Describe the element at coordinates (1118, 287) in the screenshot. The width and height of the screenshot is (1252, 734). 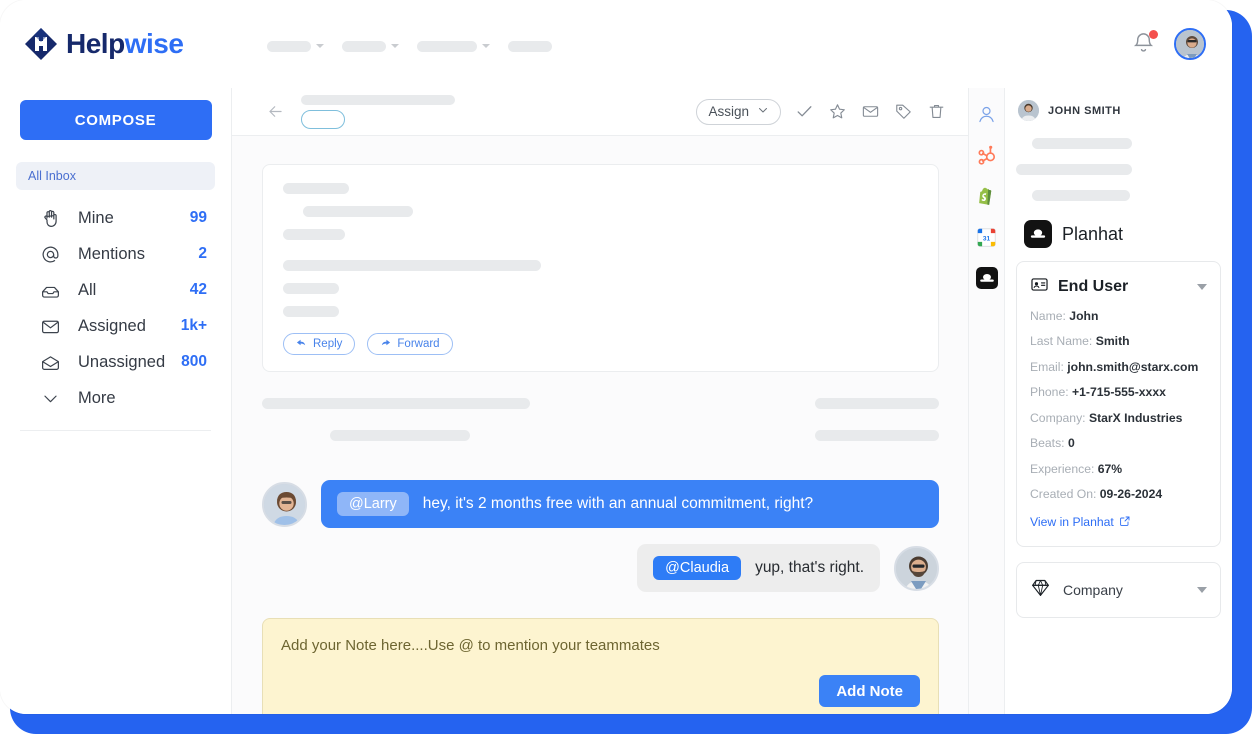
I see `end-user-card-header: End User` at that location.